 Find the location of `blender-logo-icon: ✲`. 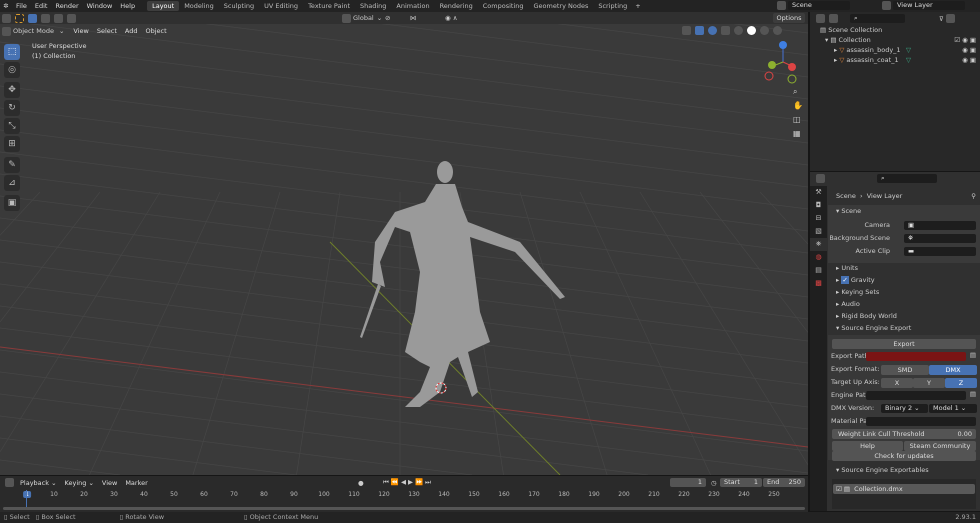

blender-logo-icon: ✲ is located at coordinates (6, 6).